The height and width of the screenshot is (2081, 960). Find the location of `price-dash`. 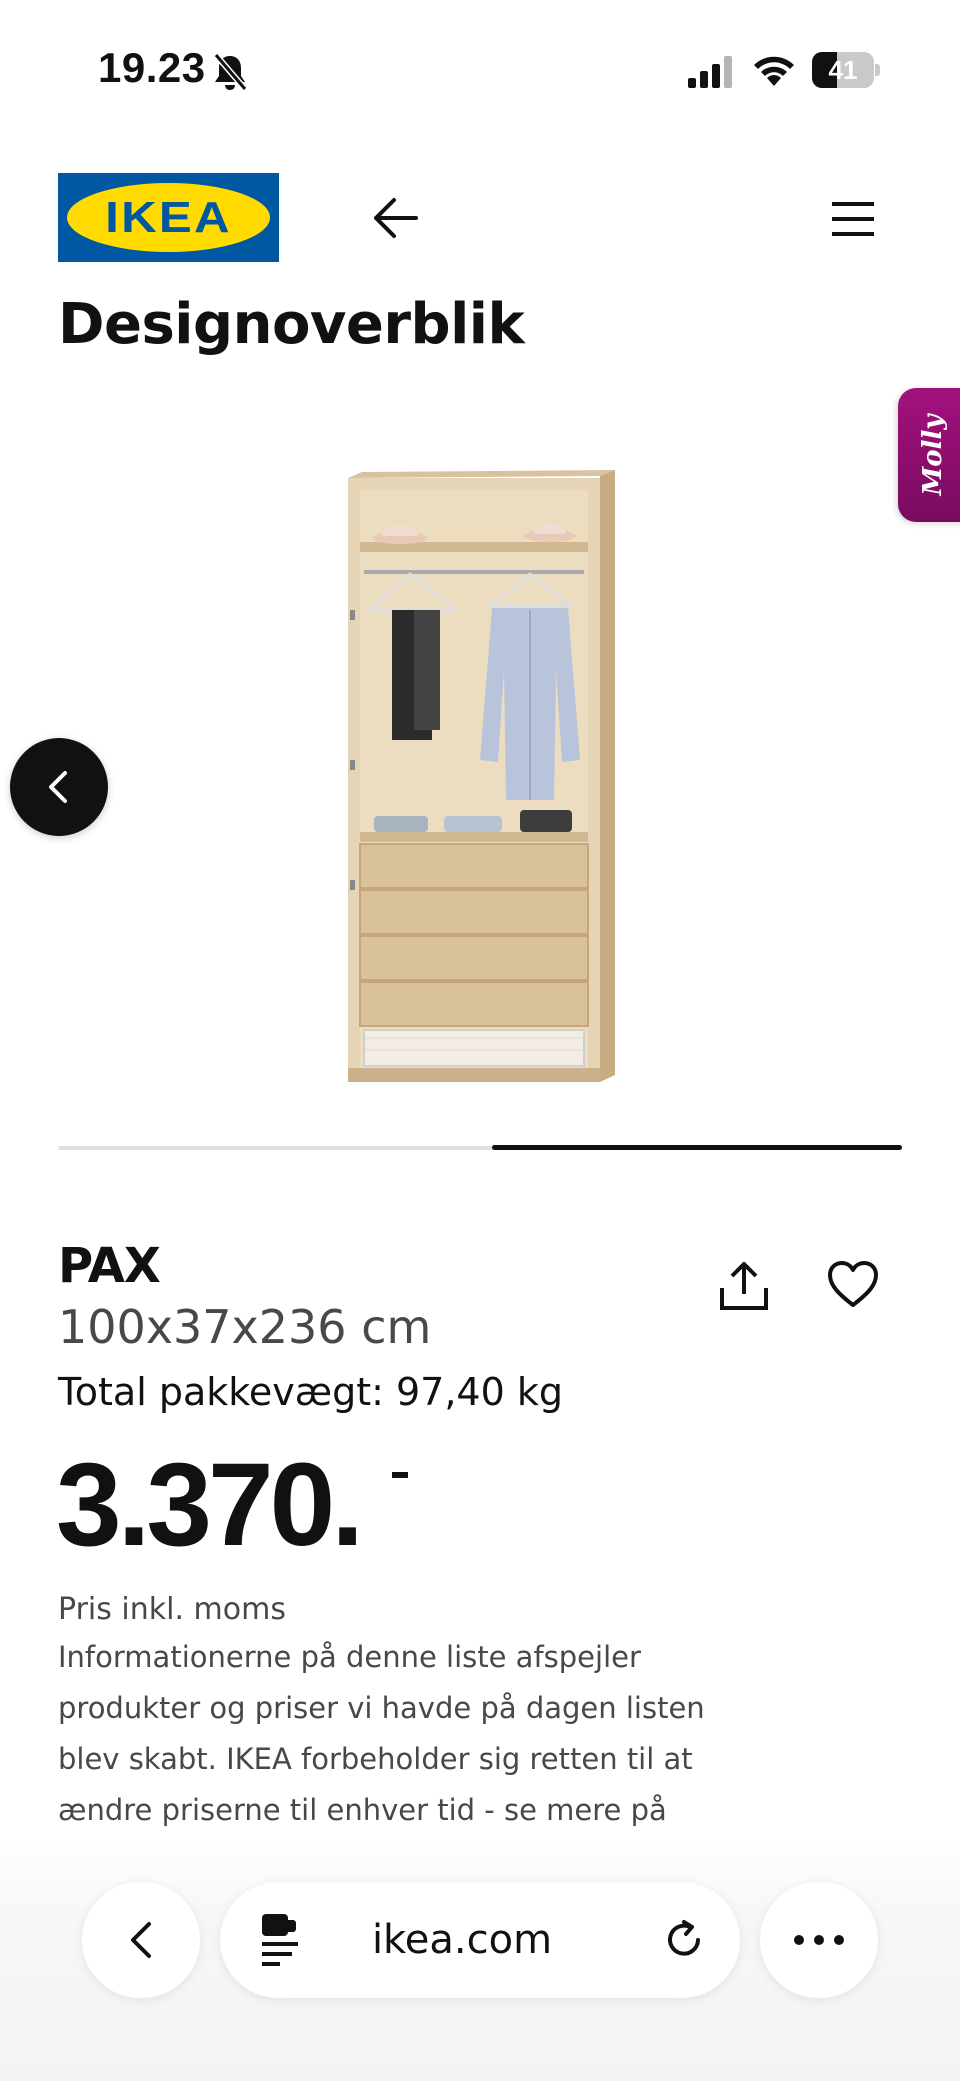

price-dash is located at coordinates (400, 1475).